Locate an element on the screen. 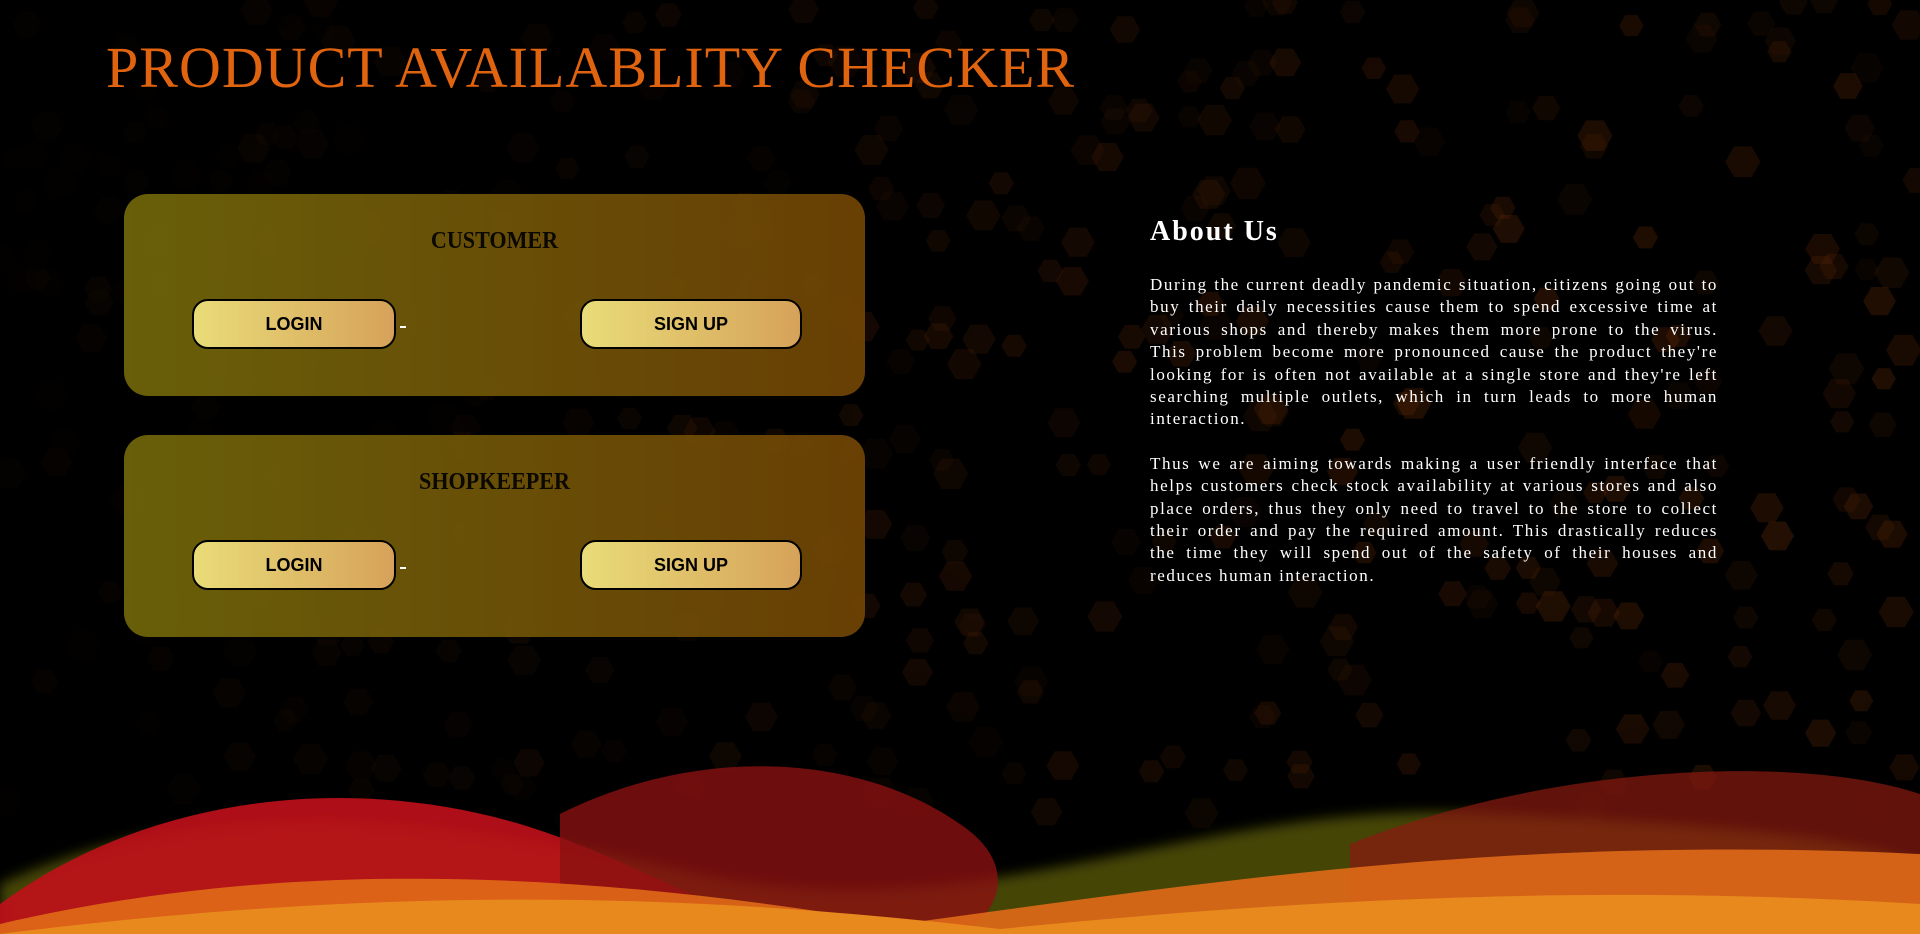 Image resolution: width=1920 pixels, height=934 pixels. shopkeeper-signup-button: SIGN UP is located at coordinates (691, 565).